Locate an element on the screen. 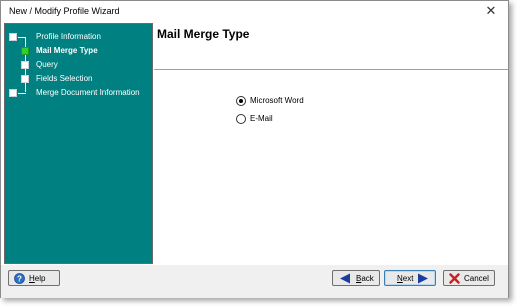 This screenshot has height=307, width=517. page-header: Mail Merge Type is located at coordinates (331, 46).